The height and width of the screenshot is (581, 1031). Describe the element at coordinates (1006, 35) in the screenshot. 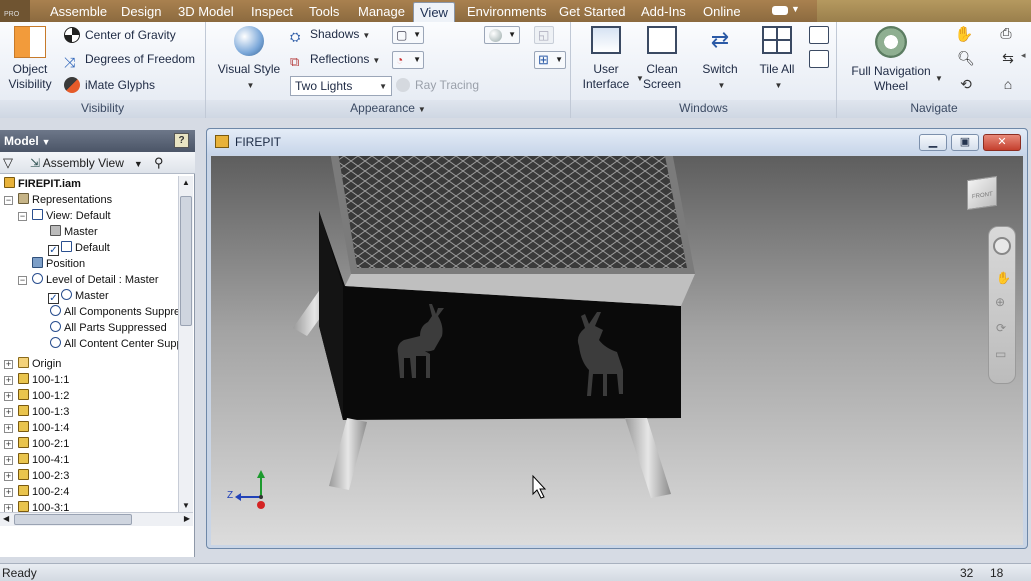

I see `look-at-icon: ⎙` at that location.